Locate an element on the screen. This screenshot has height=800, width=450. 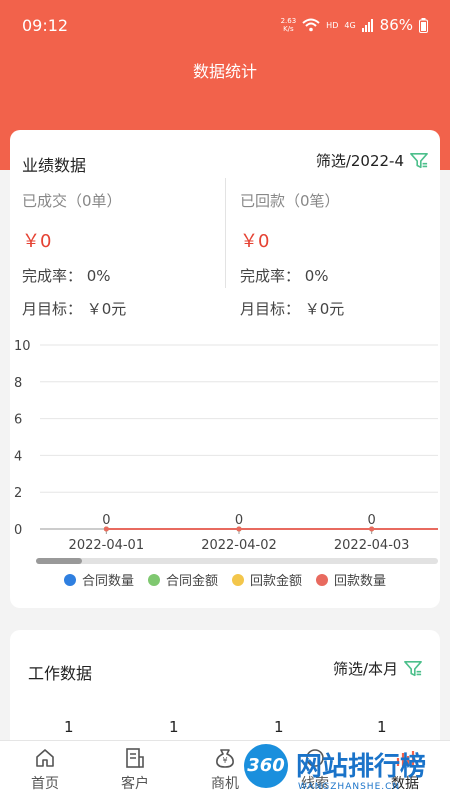
y-tick-label: 6 is located at coordinates (18, 420).